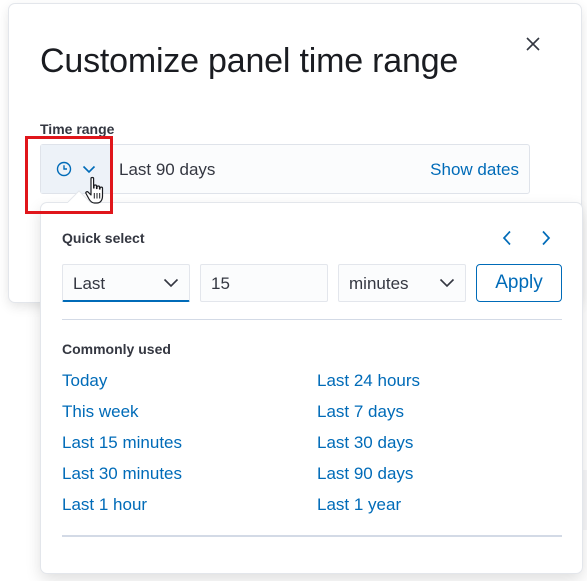 This screenshot has width=587, height=581. What do you see at coordinates (368, 381) in the screenshot?
I see `commonly-used-link: Last 24 hours` at bounding box center [368, 381].